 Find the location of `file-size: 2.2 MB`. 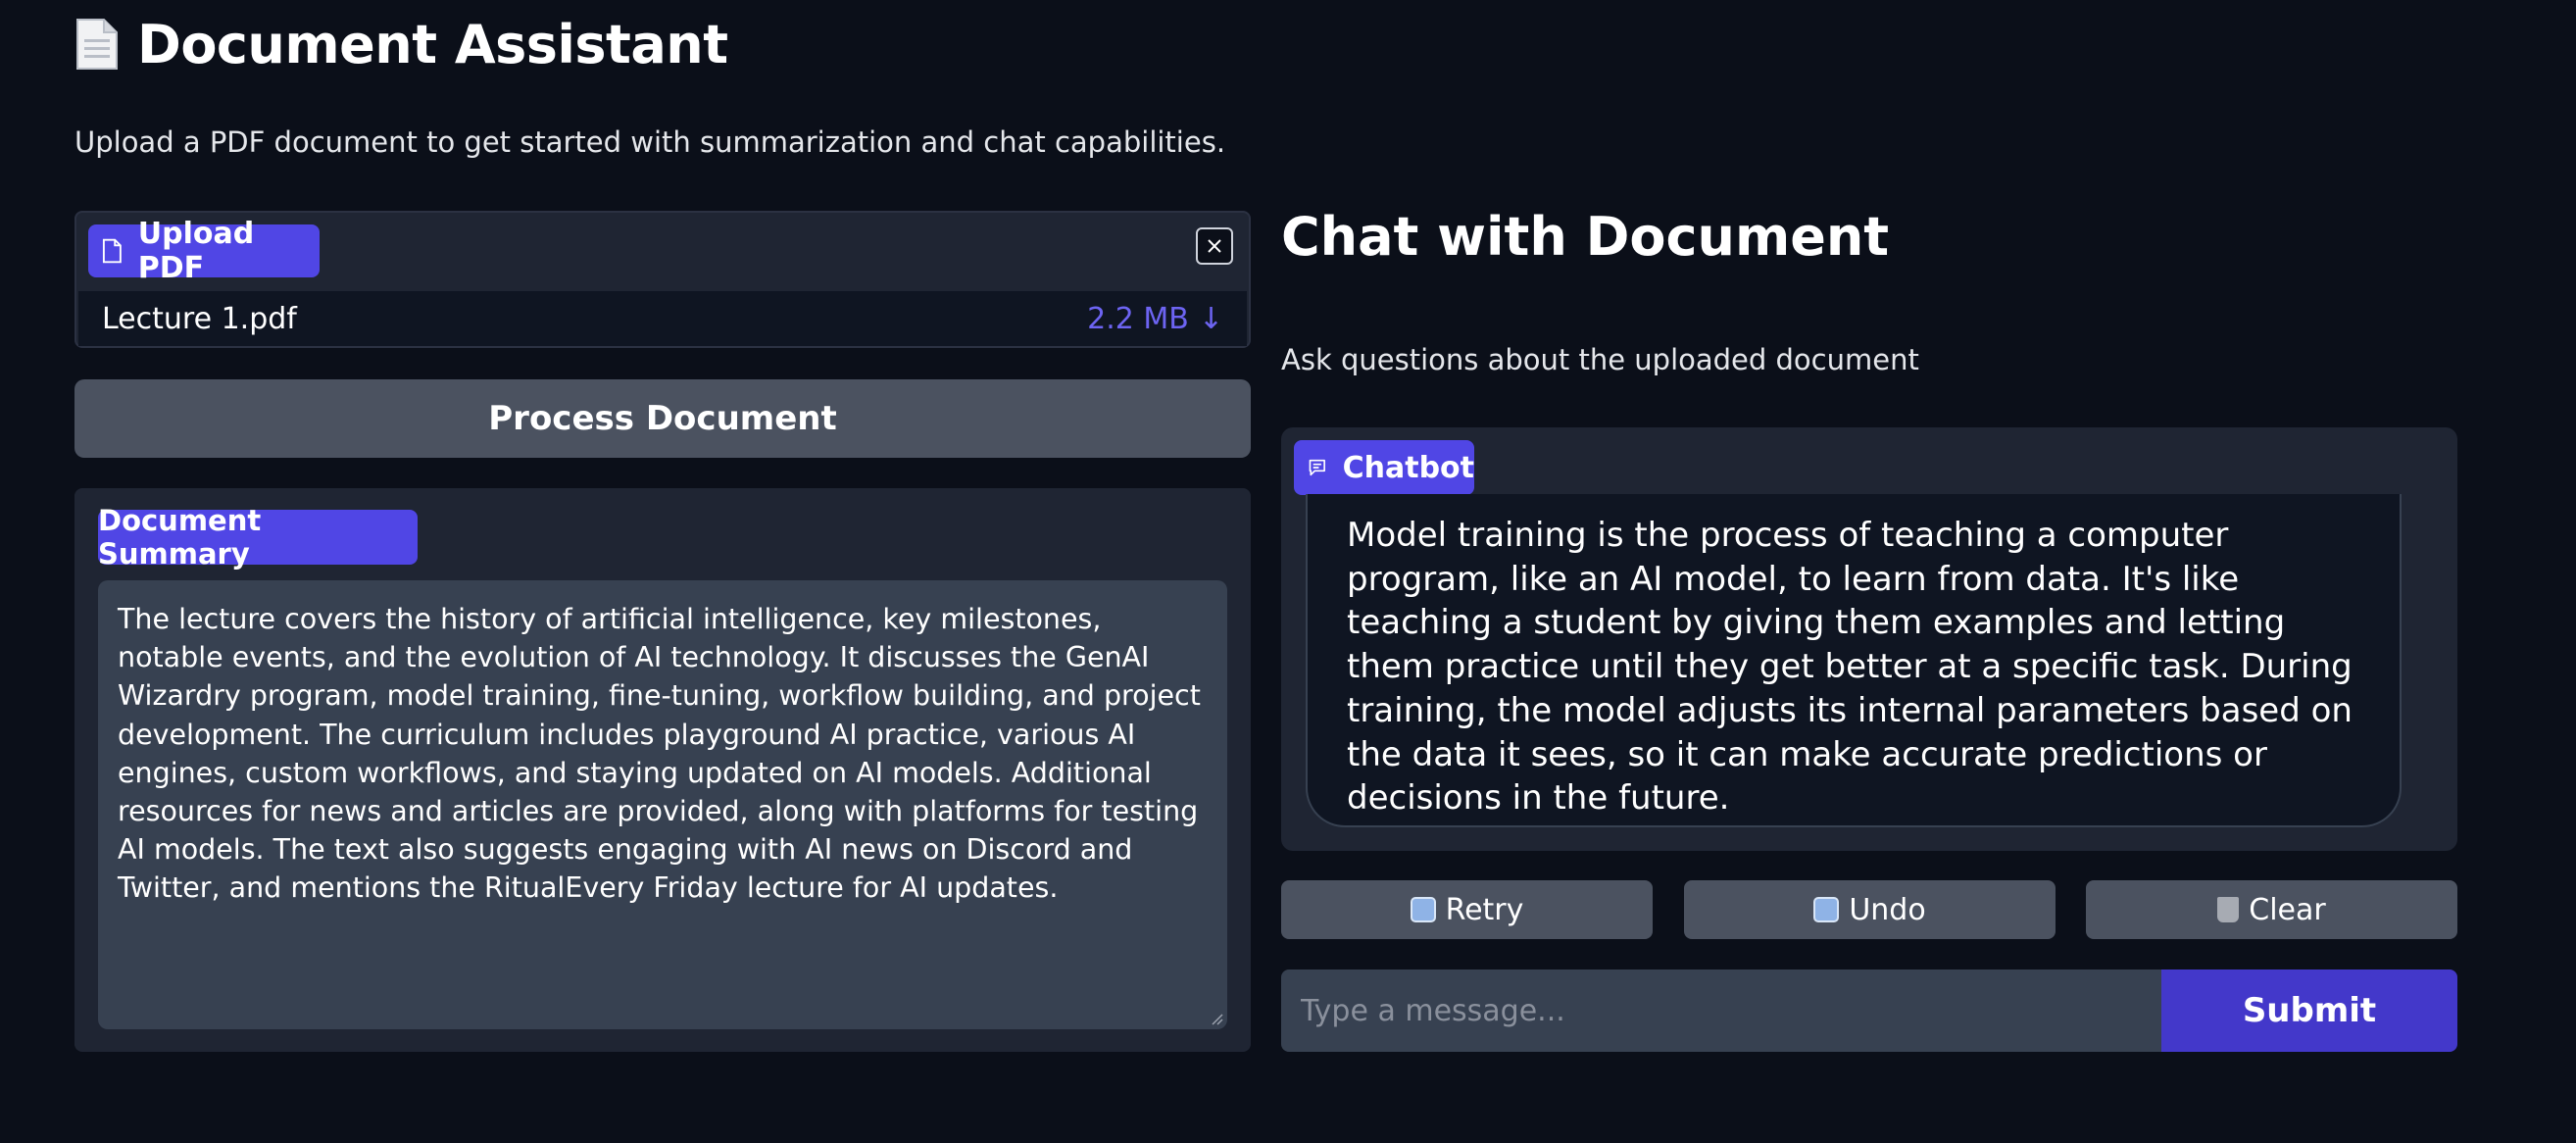

file-size: 2.2 MB is located at coordinates (1138, 319).